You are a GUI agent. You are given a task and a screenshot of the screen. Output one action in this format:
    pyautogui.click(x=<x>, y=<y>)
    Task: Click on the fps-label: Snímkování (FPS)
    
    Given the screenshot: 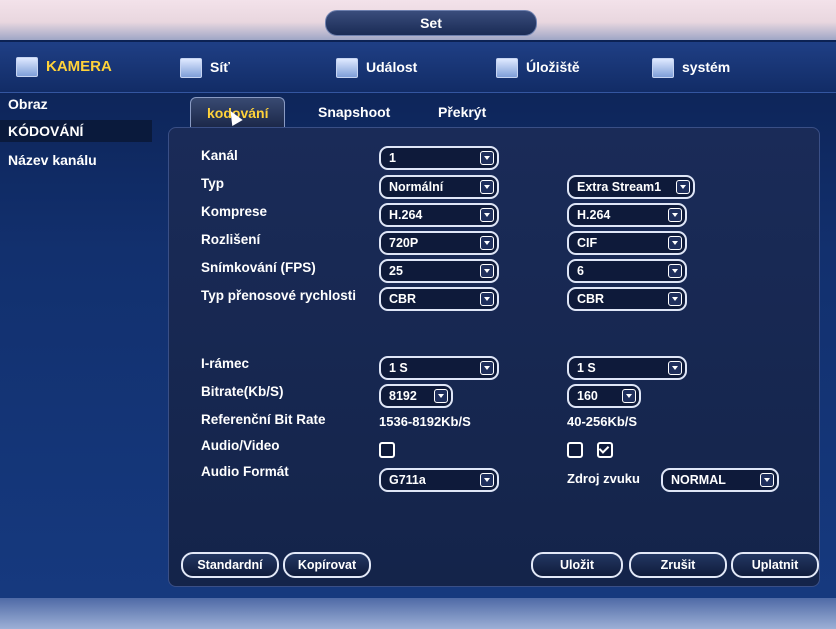 What is the action you would take?
    pyautogui.click(x=258, y=267)
    